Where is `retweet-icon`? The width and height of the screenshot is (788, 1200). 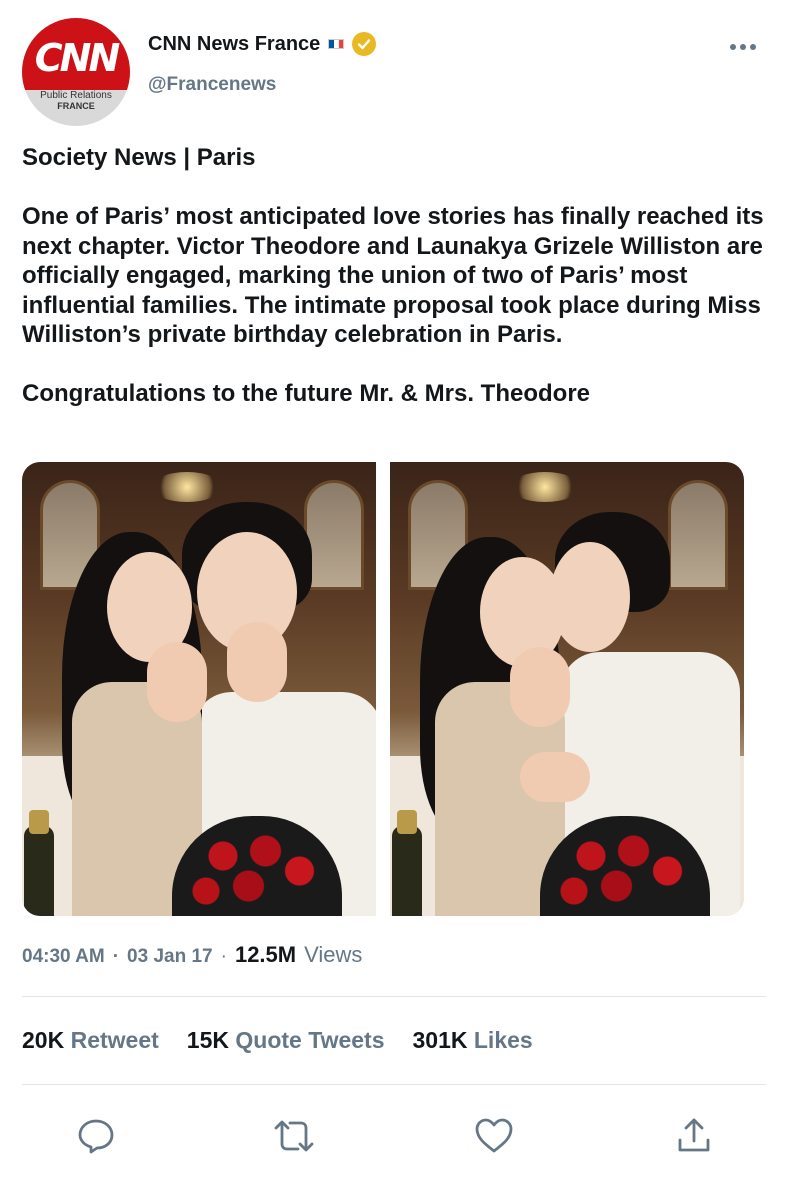 retweet-icon is located at coordinates (294, 1136).